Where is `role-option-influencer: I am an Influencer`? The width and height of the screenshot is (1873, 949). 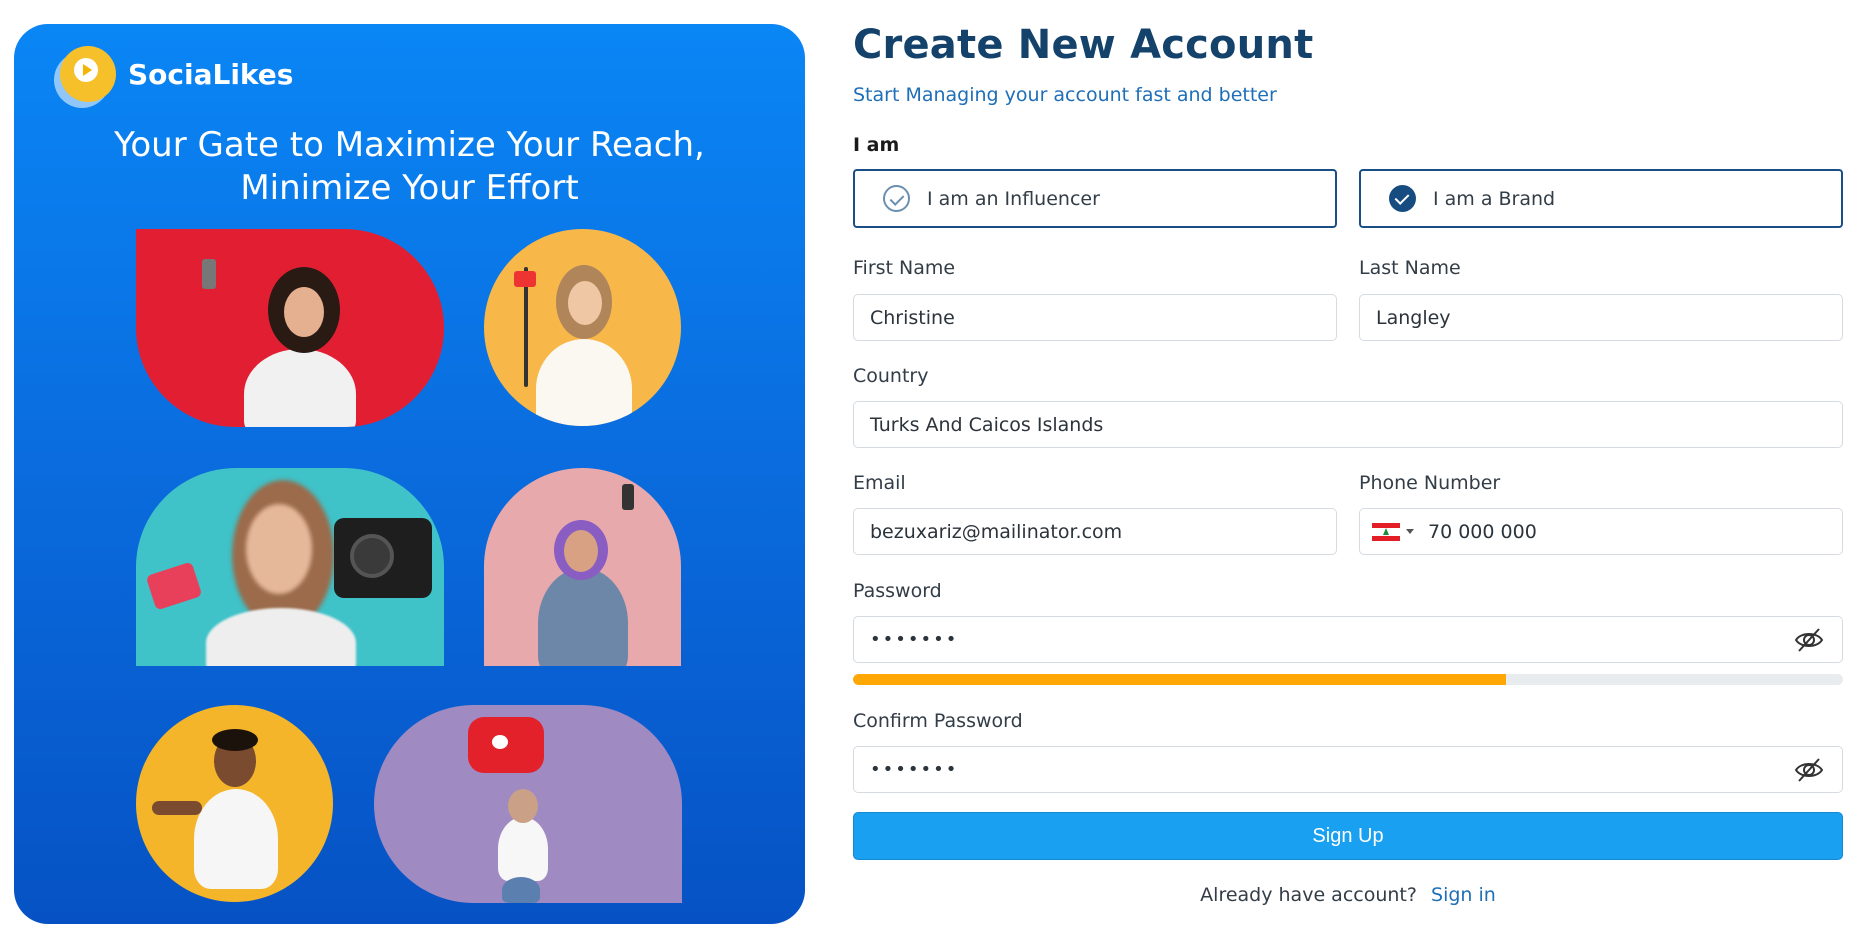 role-option-influencer: I am an Influencer is located at coordinates (1095, 198).